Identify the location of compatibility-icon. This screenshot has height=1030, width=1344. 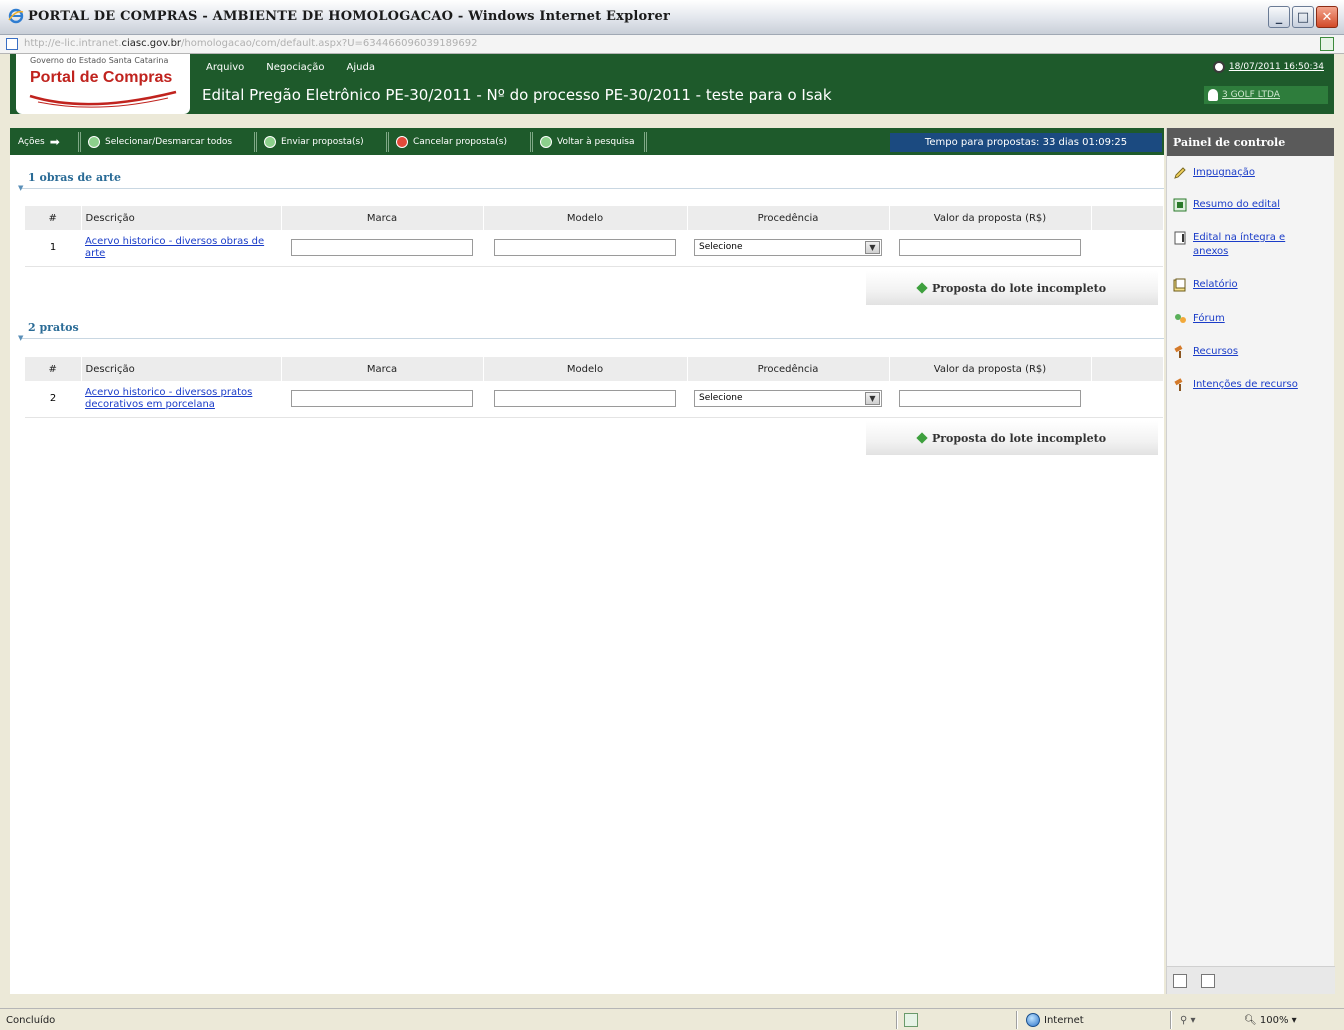
(1327, 44).